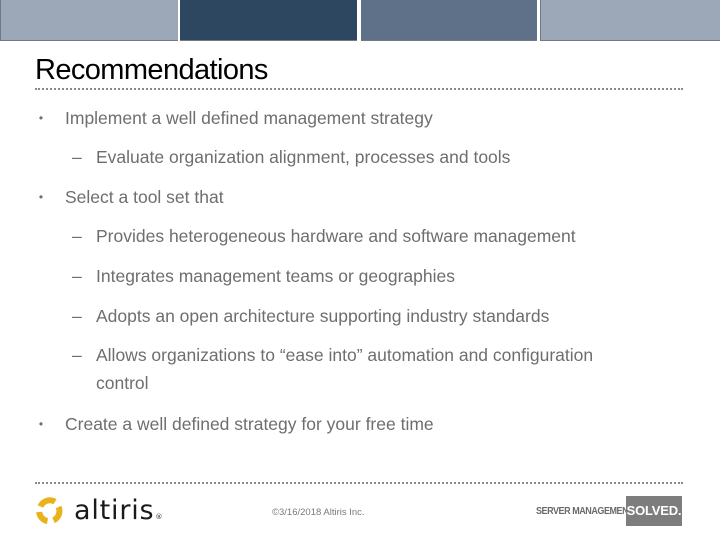 The image size is (720, 540). I want to click on slide-title: Recommendations, so click(151, 70).